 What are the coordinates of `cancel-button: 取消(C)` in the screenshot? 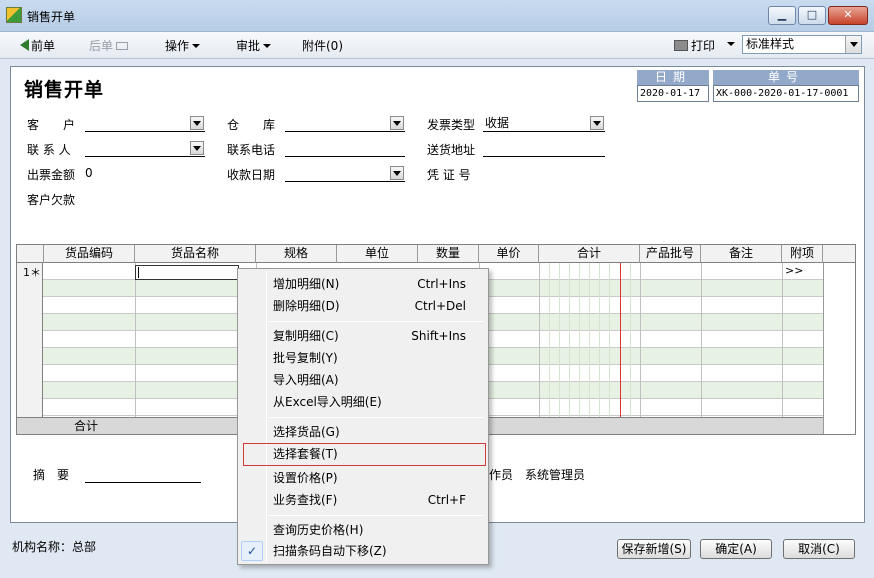 It's located at (819, 549).